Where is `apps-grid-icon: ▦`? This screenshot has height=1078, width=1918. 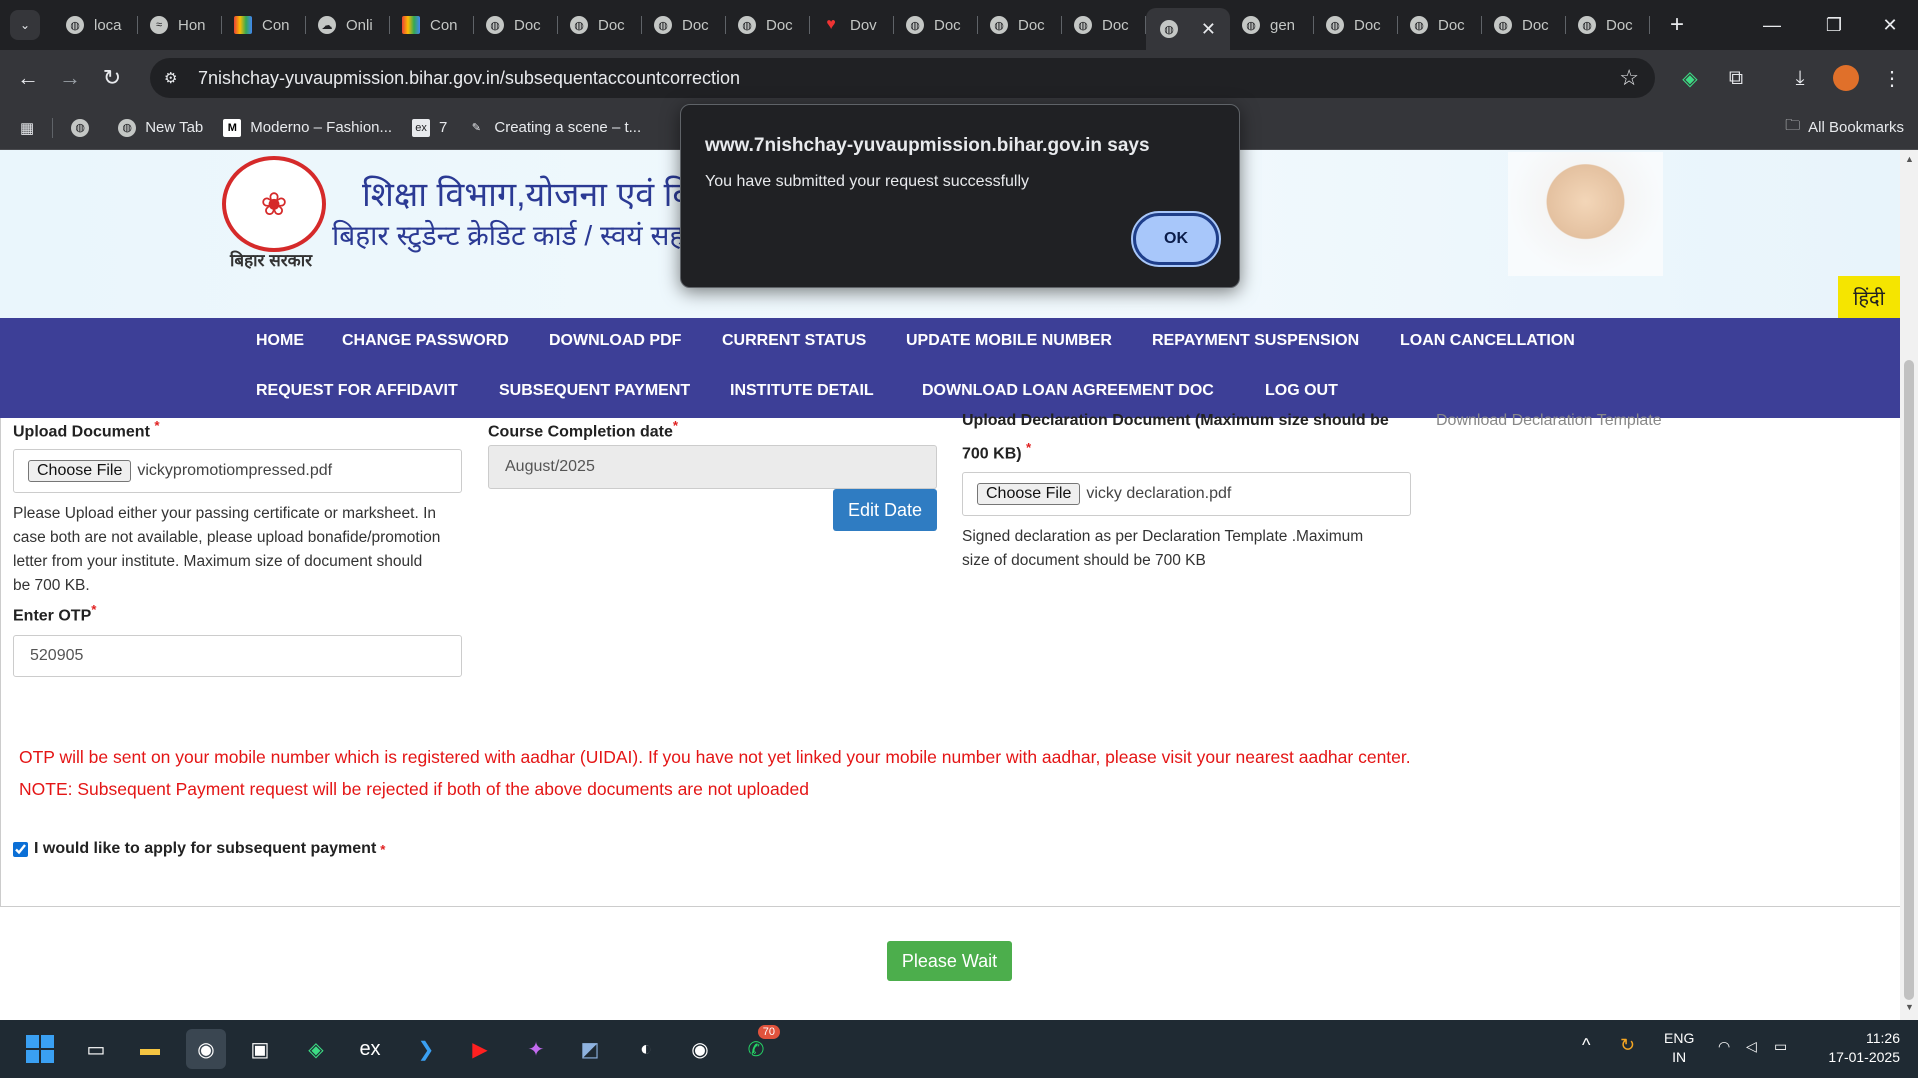
apps-grid-icon: ▦ is located at coordinates (27, 128).